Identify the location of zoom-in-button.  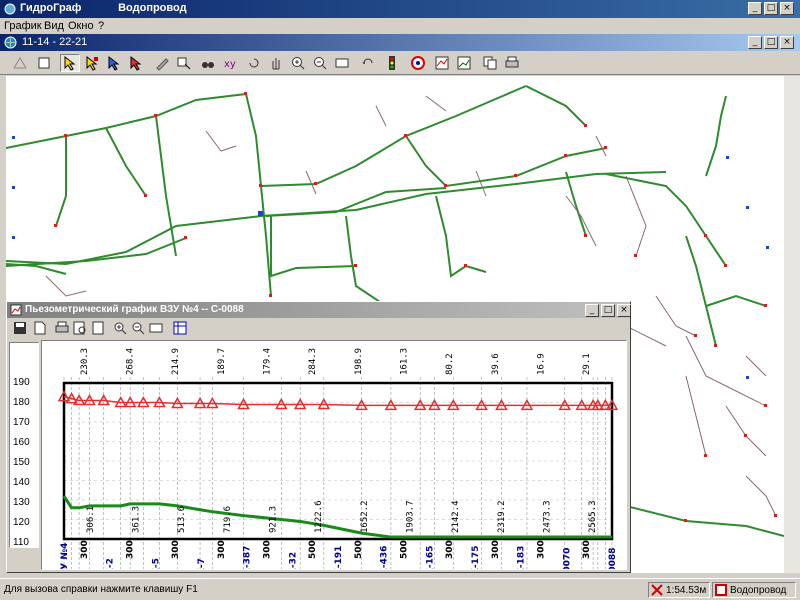
(298, 63).